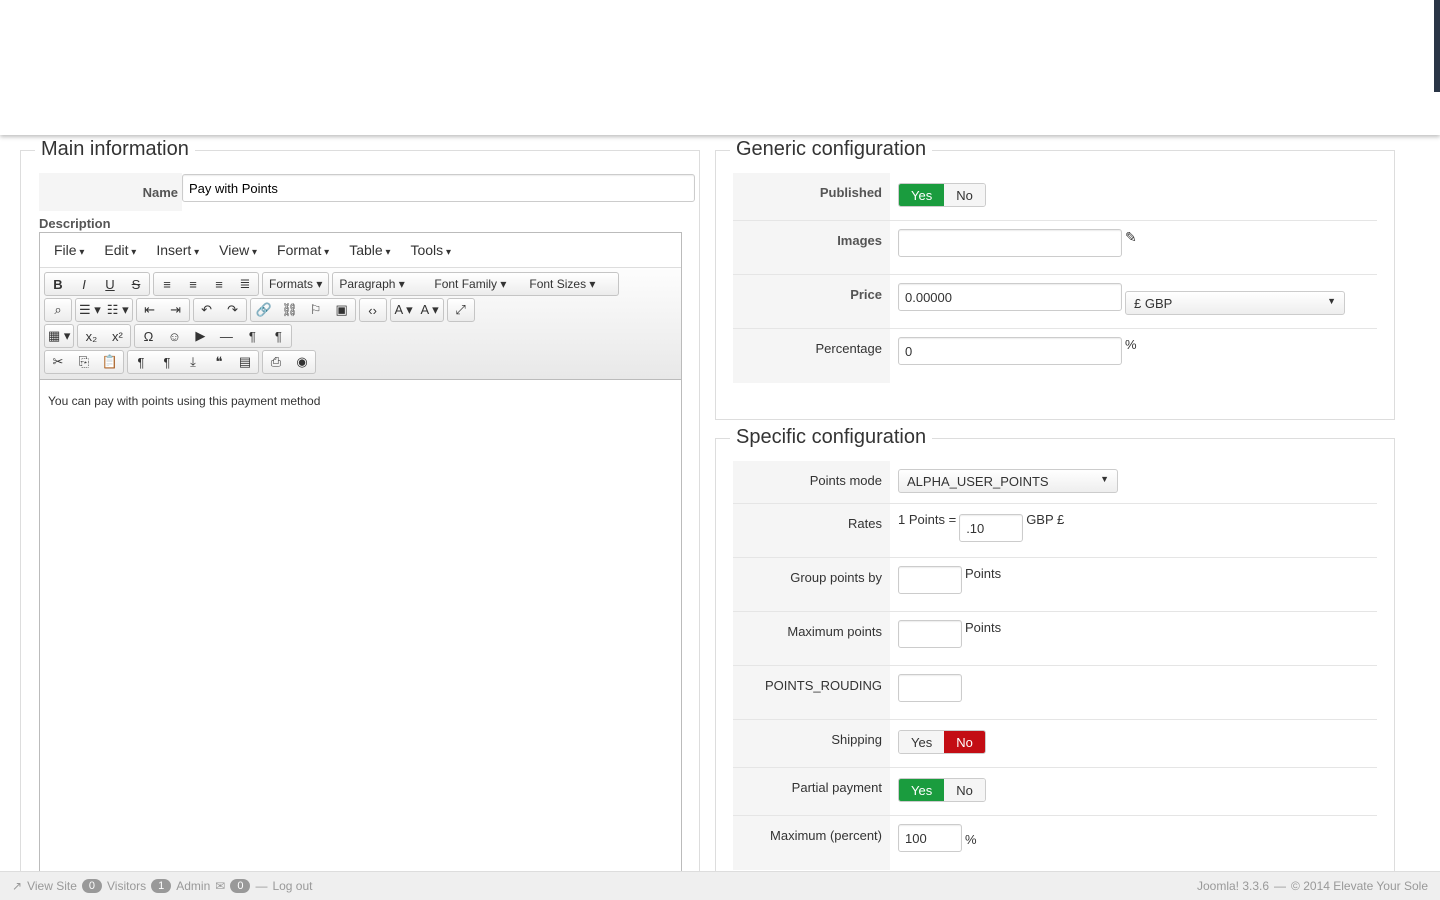 The image size is (1440, 900). What do you see at coordinates (117, 336) in the screenshot?
I see `superscript-icon: x²` at bounding box center [117, 336].